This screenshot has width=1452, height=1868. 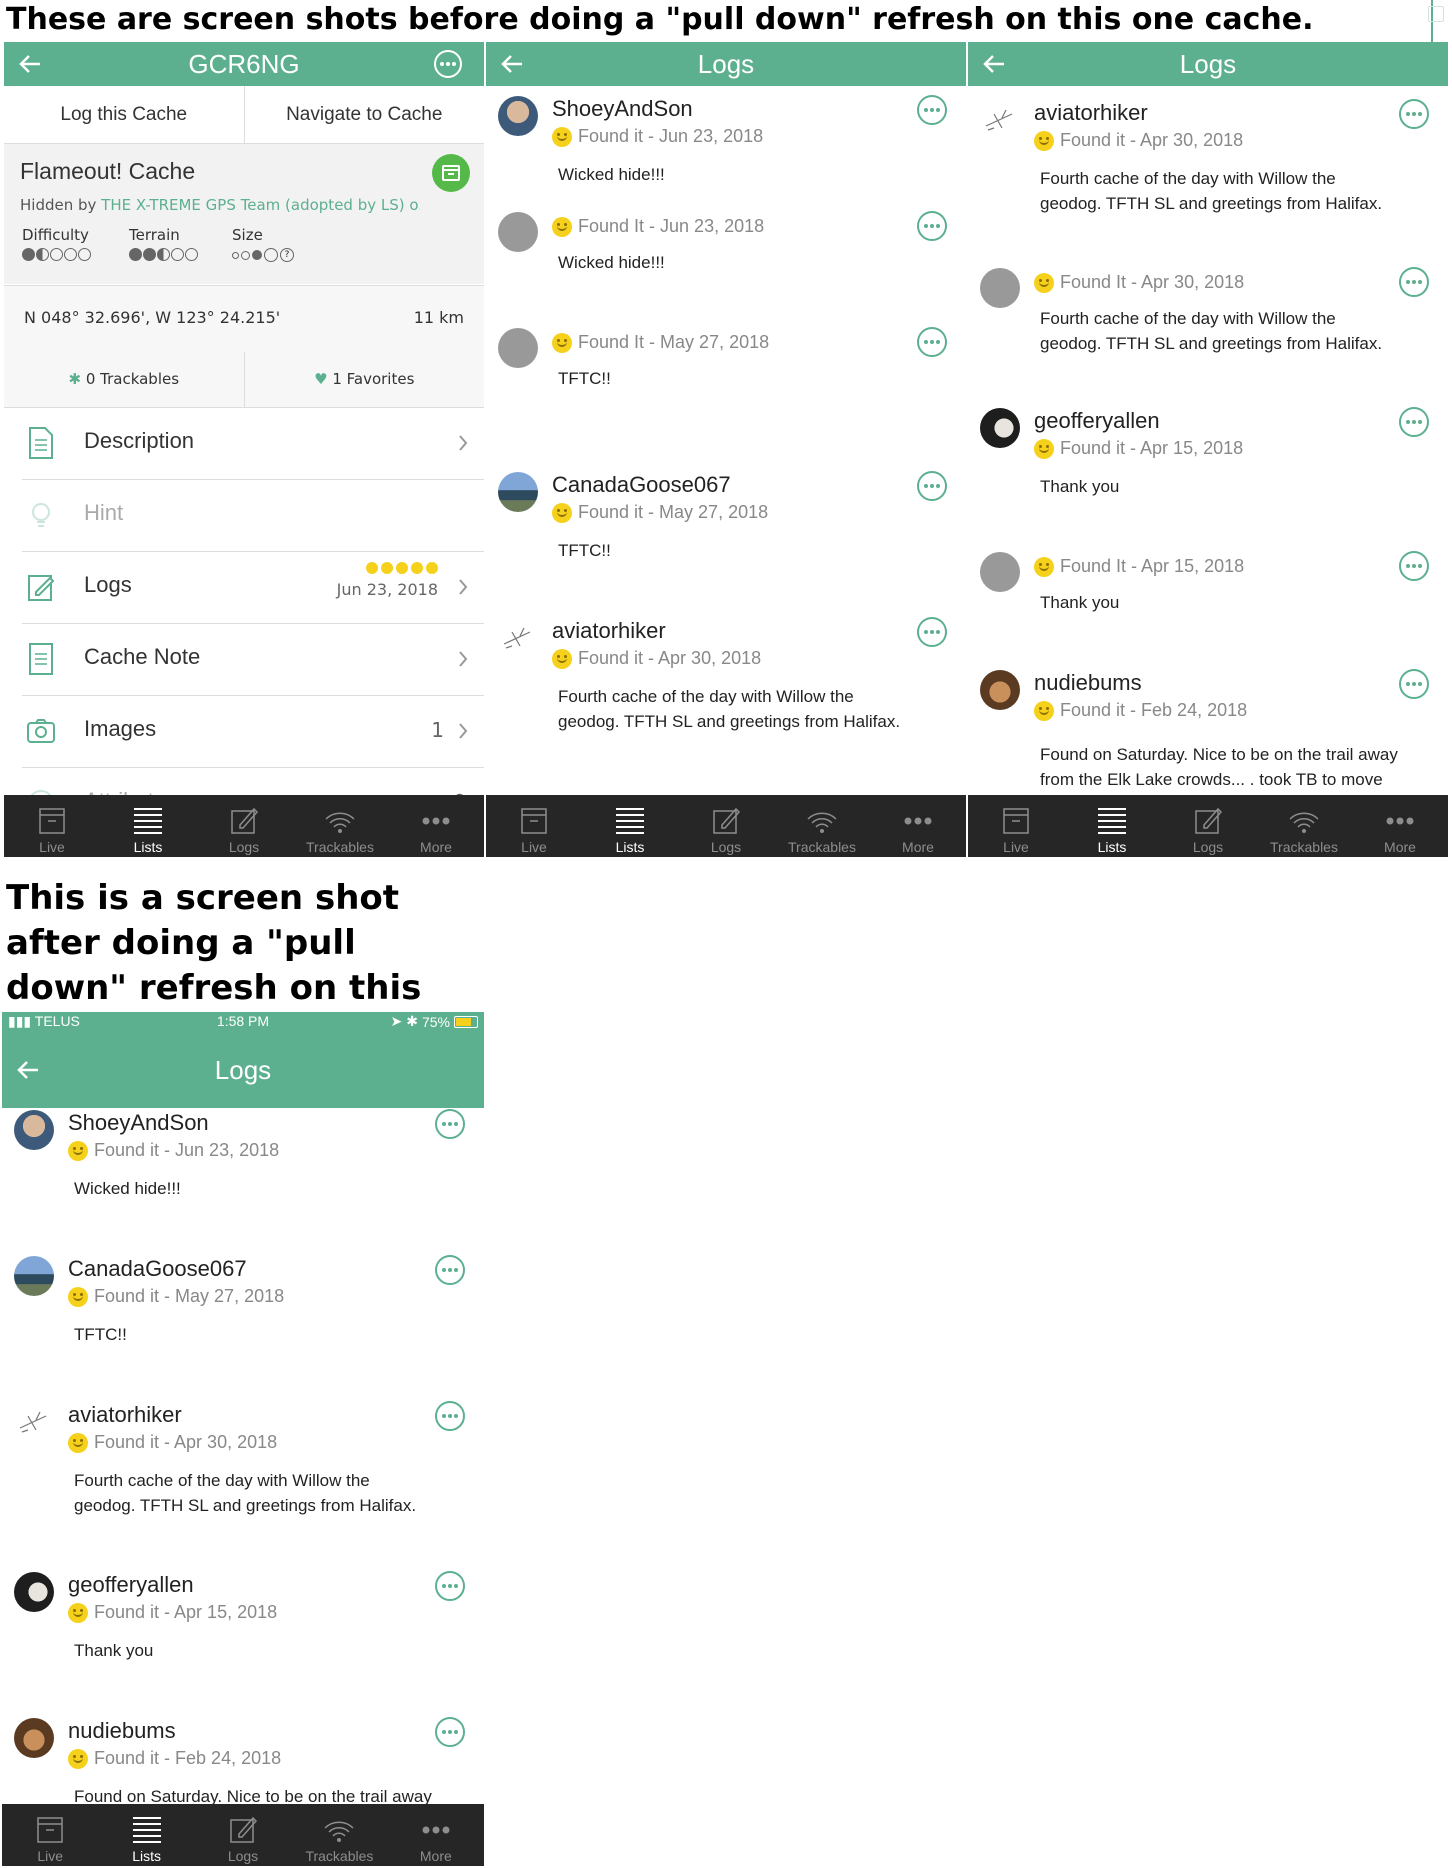 I want to click on log-type-row: Found It - Jun 23, 2018, so click(x=658, y=226).